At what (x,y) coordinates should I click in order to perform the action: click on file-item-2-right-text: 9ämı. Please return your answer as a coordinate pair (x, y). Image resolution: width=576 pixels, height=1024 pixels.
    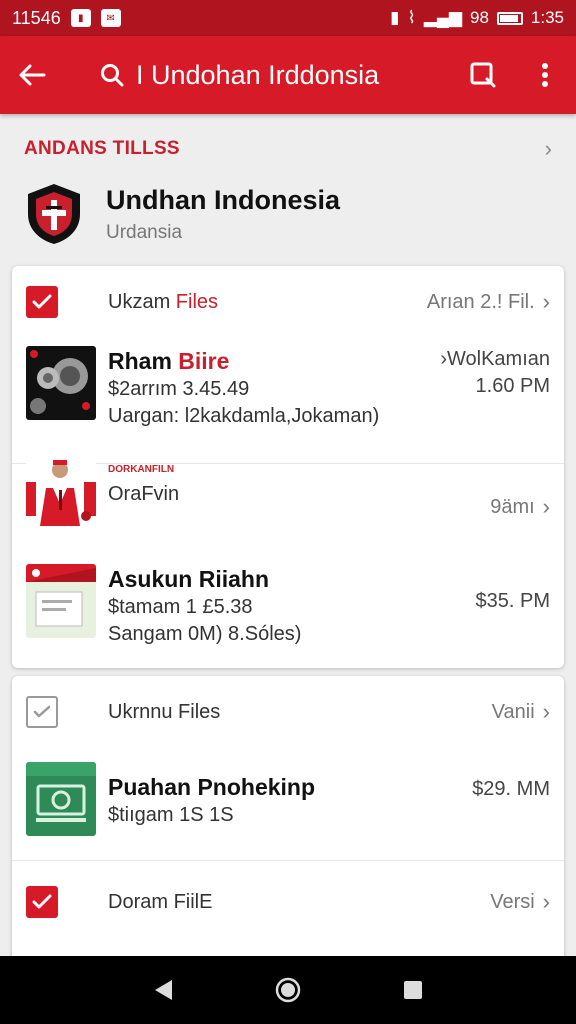
    Looking at the image, I should click on (512, 506).